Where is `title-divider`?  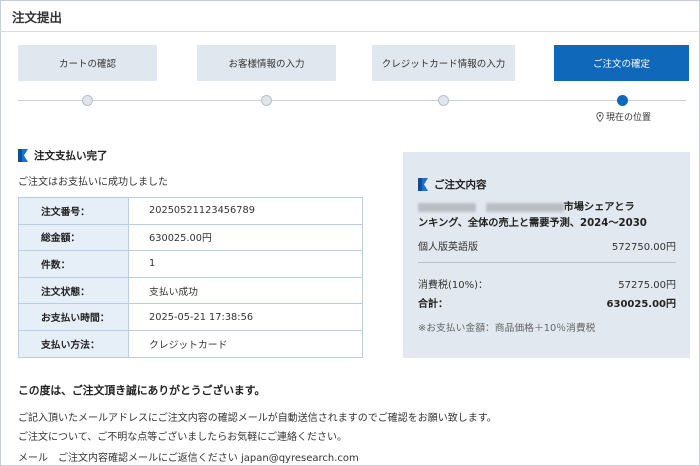 title-divider is located at coordinates (350, 31).